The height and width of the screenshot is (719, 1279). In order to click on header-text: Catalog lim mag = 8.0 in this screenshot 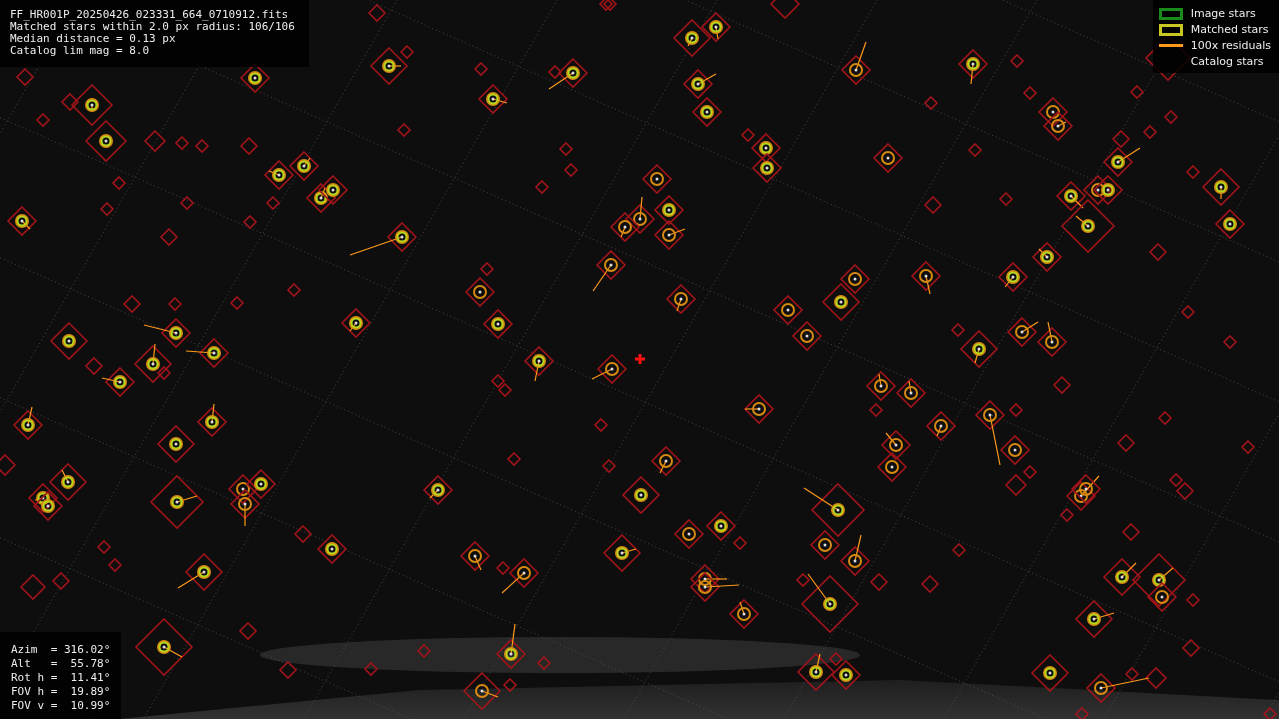, I will do `click(80, 51)`.